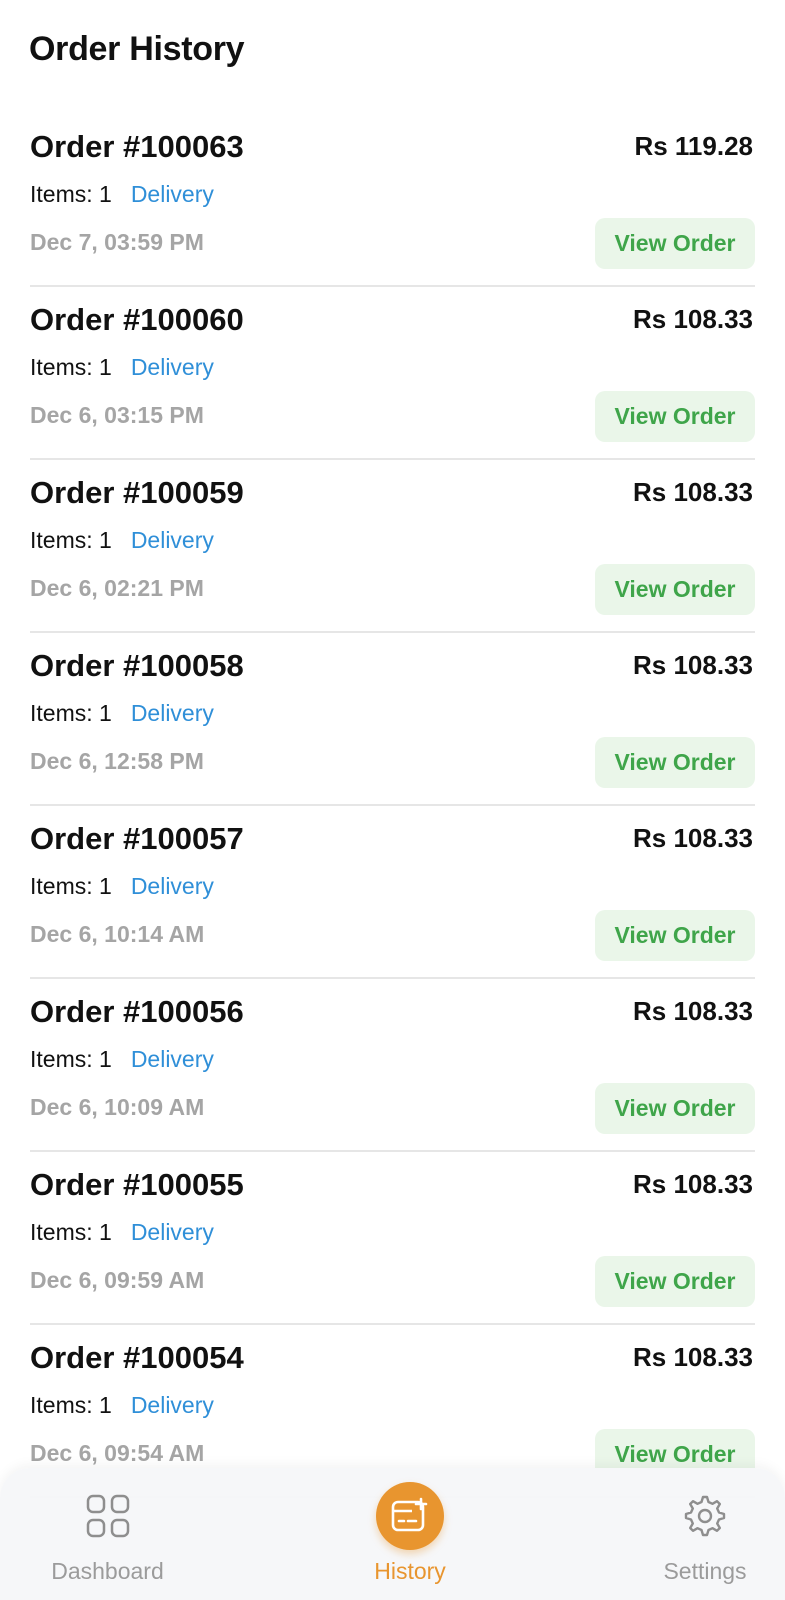  Describe the element at coordinates (410, 1516) in the screenshot. I see `receipt-icon` at that location.